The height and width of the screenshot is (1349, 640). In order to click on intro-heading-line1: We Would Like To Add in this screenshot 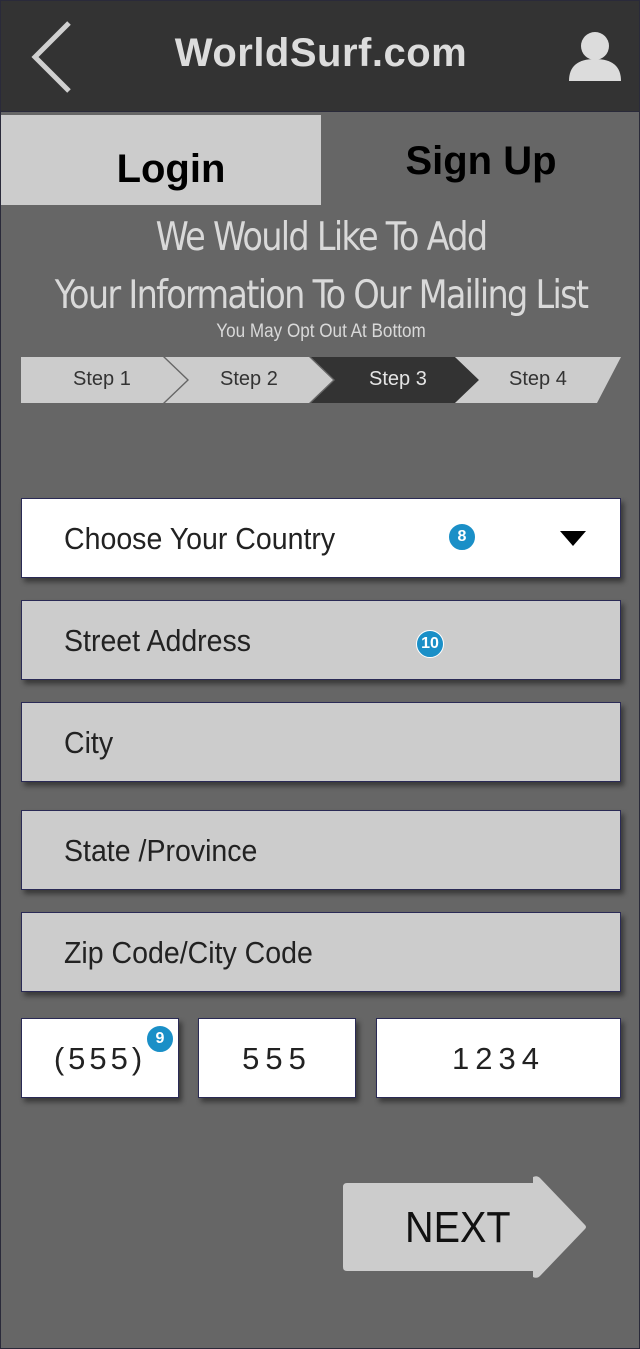, I will do `click(321, 237)`.